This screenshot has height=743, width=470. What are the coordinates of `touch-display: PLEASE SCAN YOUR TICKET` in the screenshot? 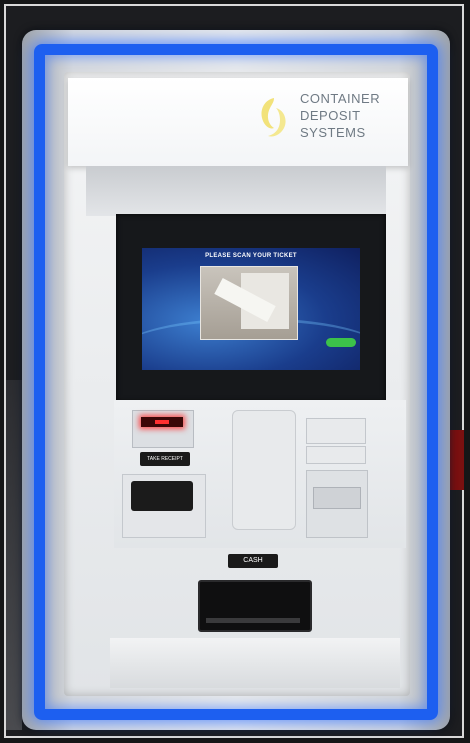 It's located at (251, 309).